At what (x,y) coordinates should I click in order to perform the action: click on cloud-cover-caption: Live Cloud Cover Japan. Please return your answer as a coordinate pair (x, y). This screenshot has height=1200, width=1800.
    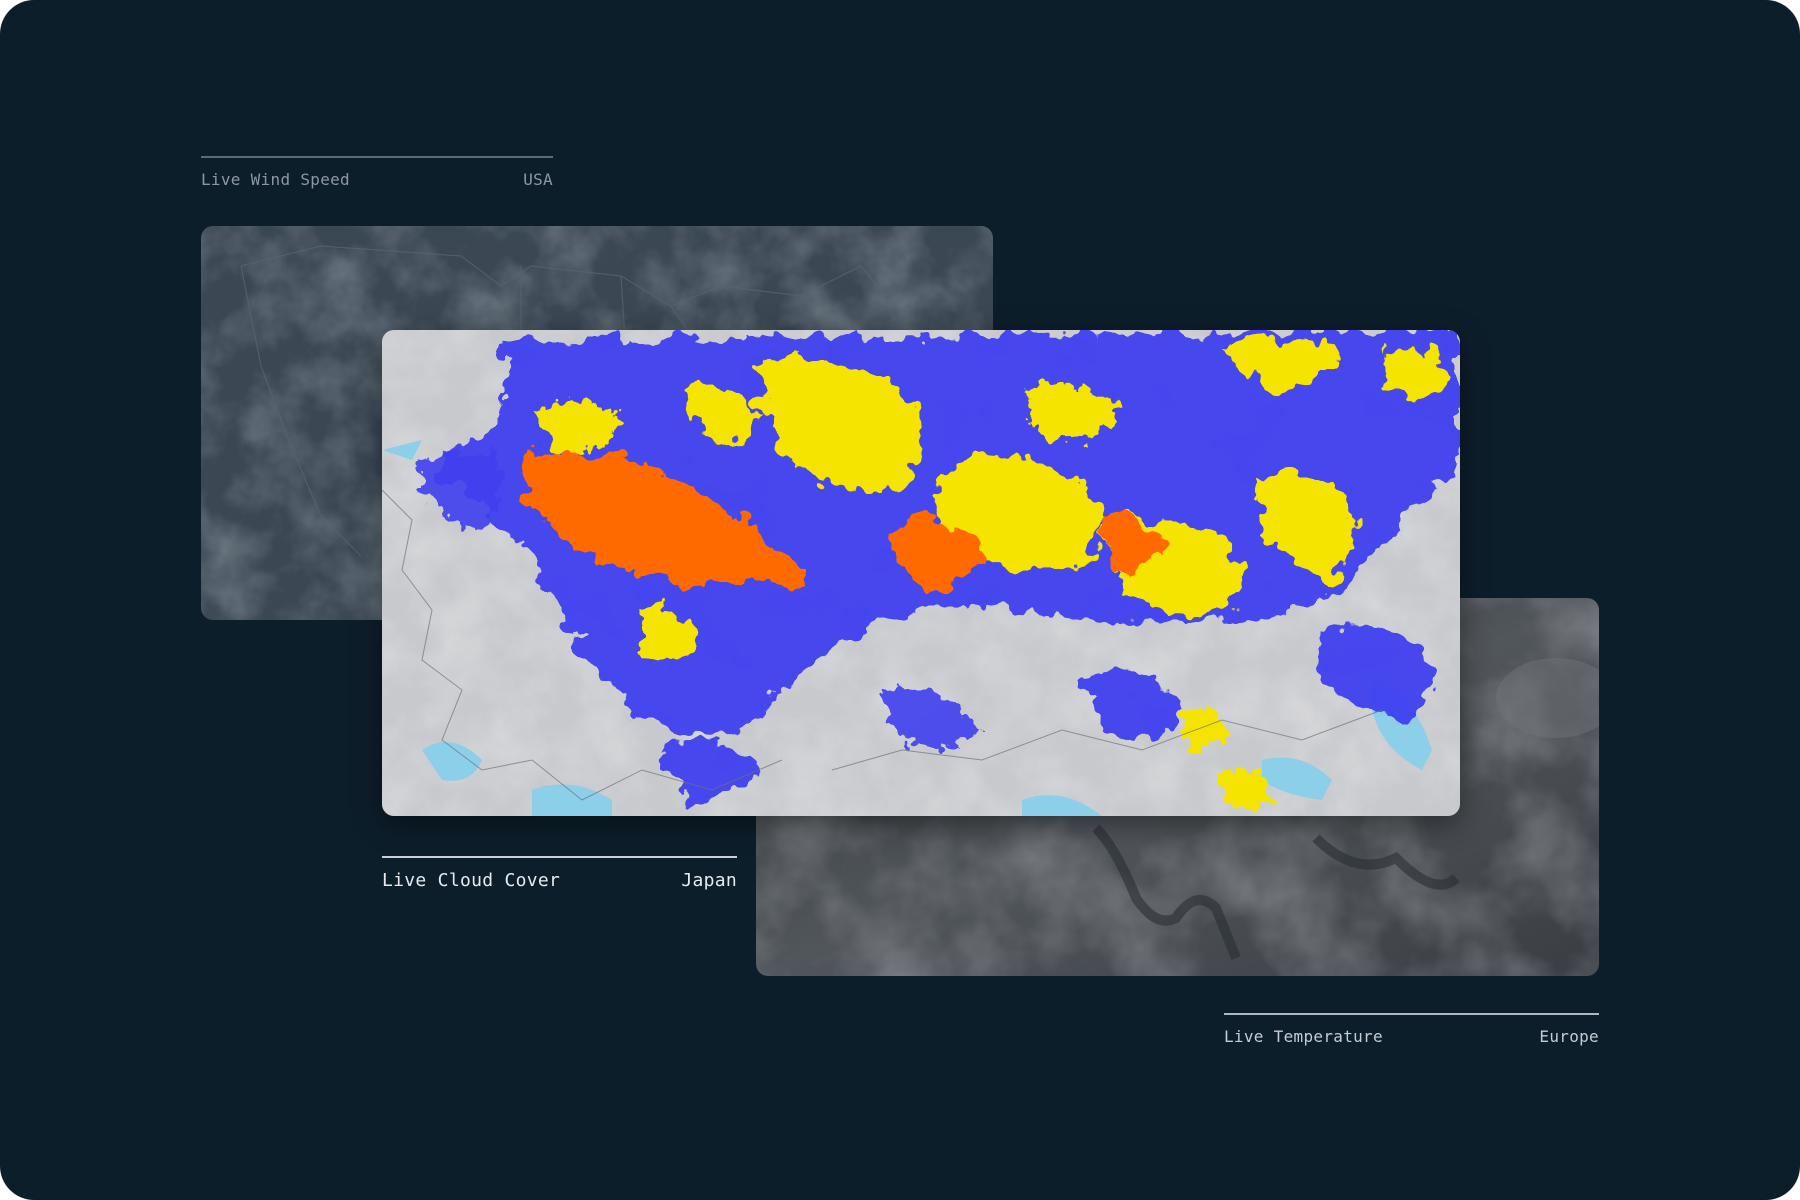
    Looking at the image, I should click on (559, 876).